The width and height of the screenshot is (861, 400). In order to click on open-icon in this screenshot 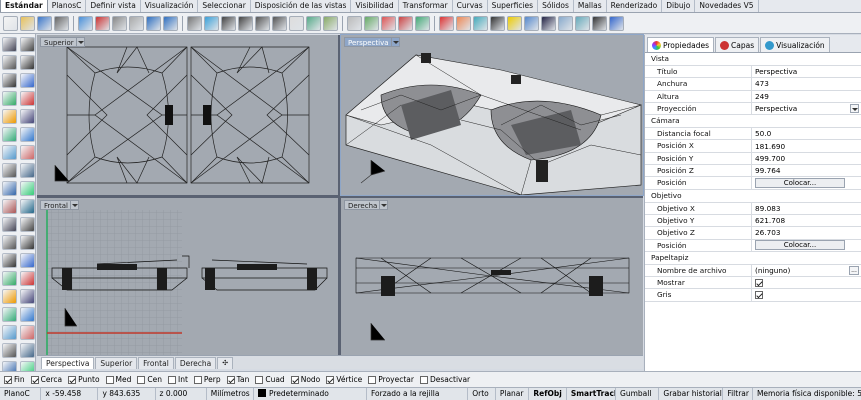, I will do `click(27, 23)`.